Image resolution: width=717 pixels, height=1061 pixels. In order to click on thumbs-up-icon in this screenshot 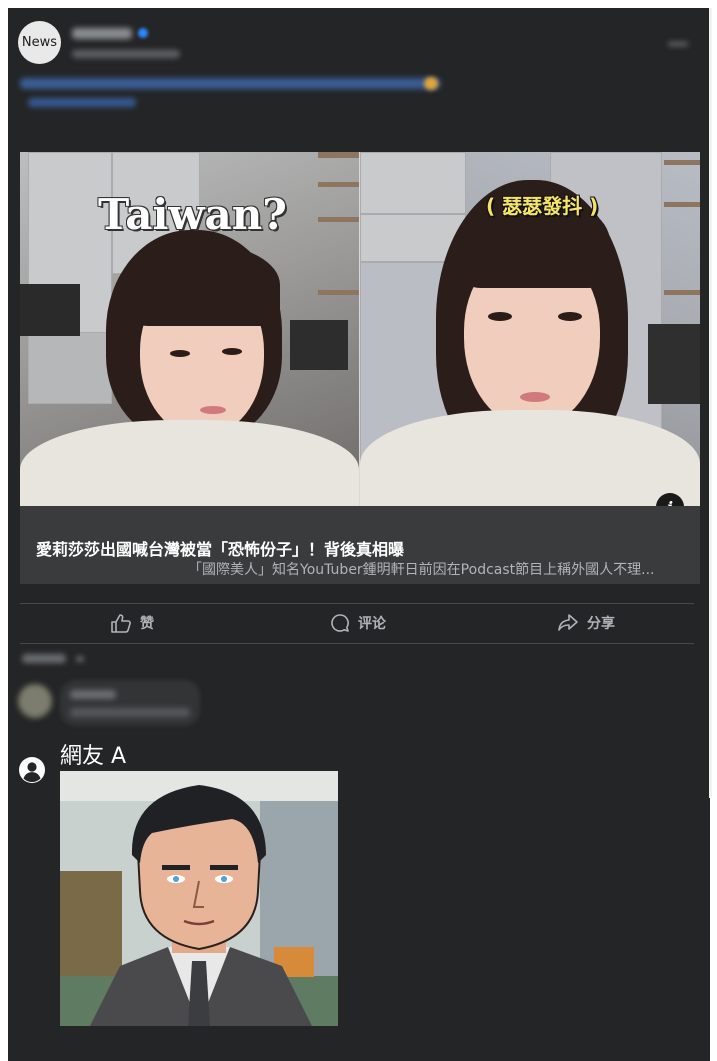, I will do `click(121, 623)`.